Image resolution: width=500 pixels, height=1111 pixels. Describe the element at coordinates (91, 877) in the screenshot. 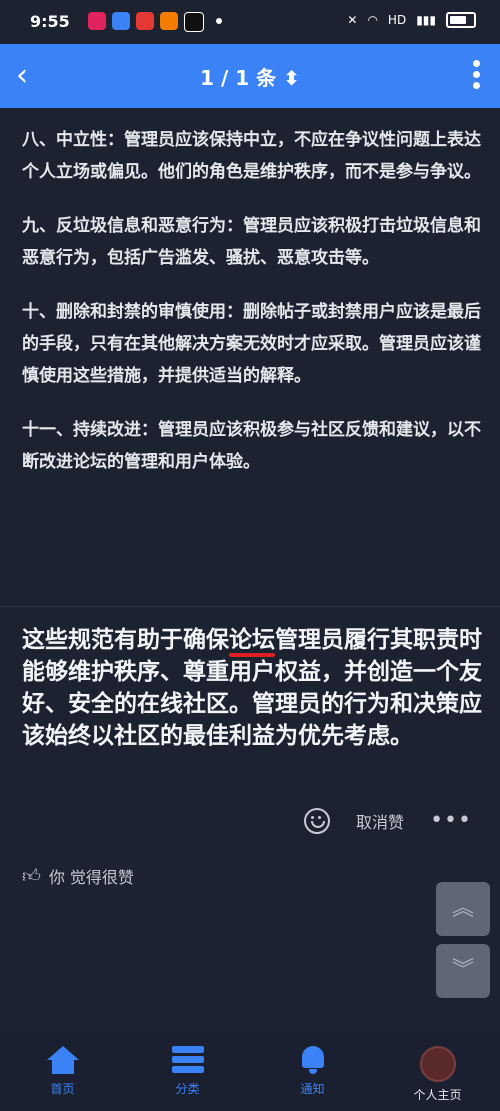

I see `liked-text: 你 觉得很赞` at that location.